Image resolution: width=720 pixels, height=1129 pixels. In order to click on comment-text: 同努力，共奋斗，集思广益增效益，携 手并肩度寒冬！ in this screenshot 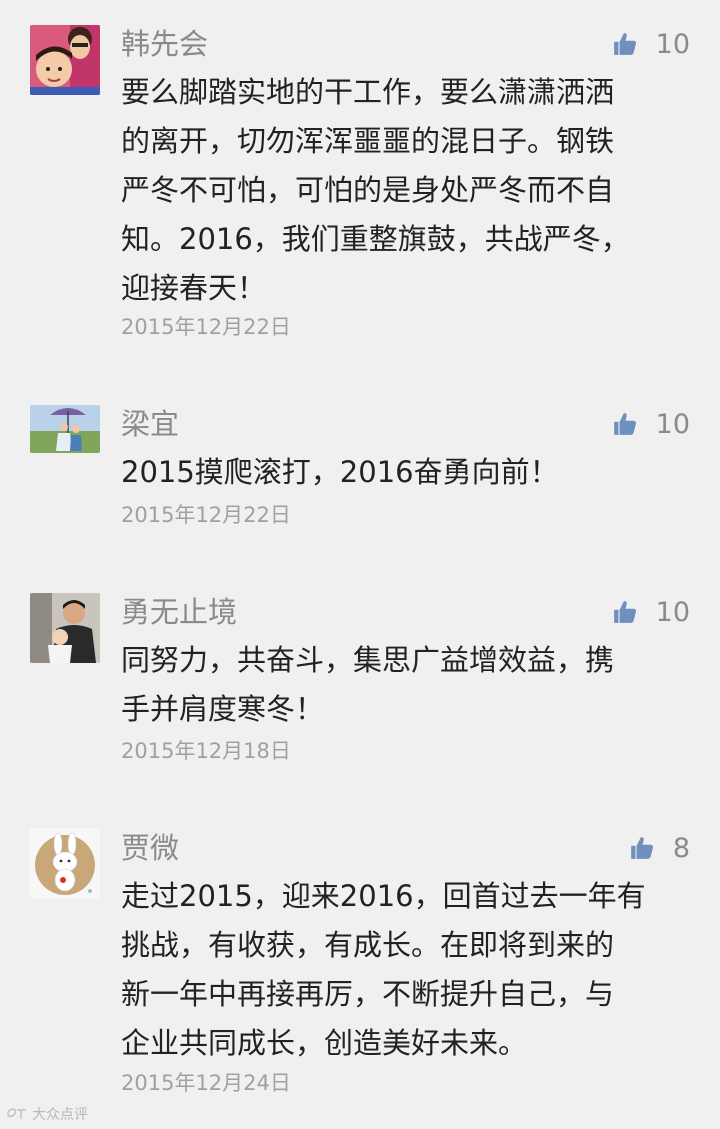, I will do `click(406, 685)`.